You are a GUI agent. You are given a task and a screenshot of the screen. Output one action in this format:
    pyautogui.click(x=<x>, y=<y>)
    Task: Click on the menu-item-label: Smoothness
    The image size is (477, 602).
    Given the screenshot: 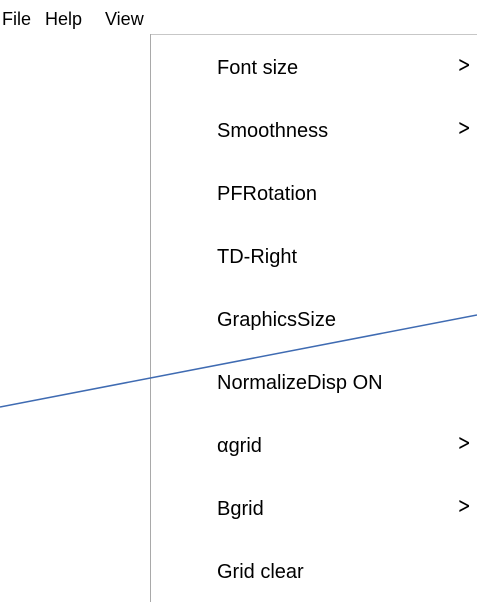 What is the action you would take?
    pyautogui.click(x=273, y=131)
    